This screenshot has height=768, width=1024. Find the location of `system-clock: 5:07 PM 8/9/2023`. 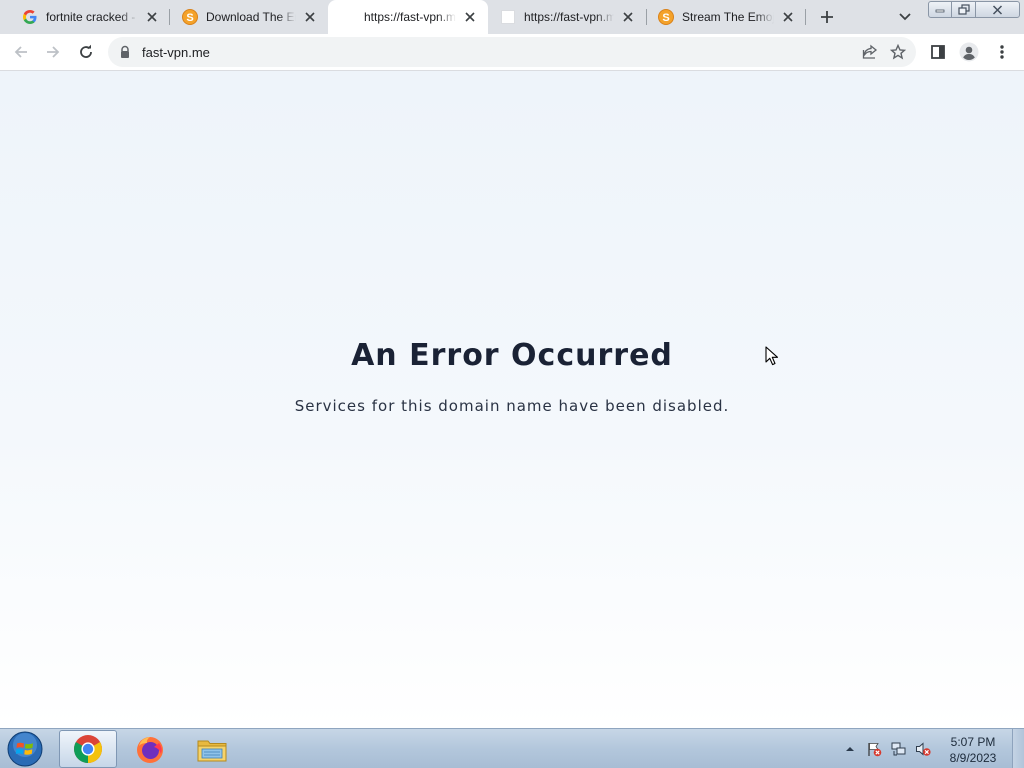

system-clock: 5:07 PM 8/9/2023 is located at coordinates (973, 750).